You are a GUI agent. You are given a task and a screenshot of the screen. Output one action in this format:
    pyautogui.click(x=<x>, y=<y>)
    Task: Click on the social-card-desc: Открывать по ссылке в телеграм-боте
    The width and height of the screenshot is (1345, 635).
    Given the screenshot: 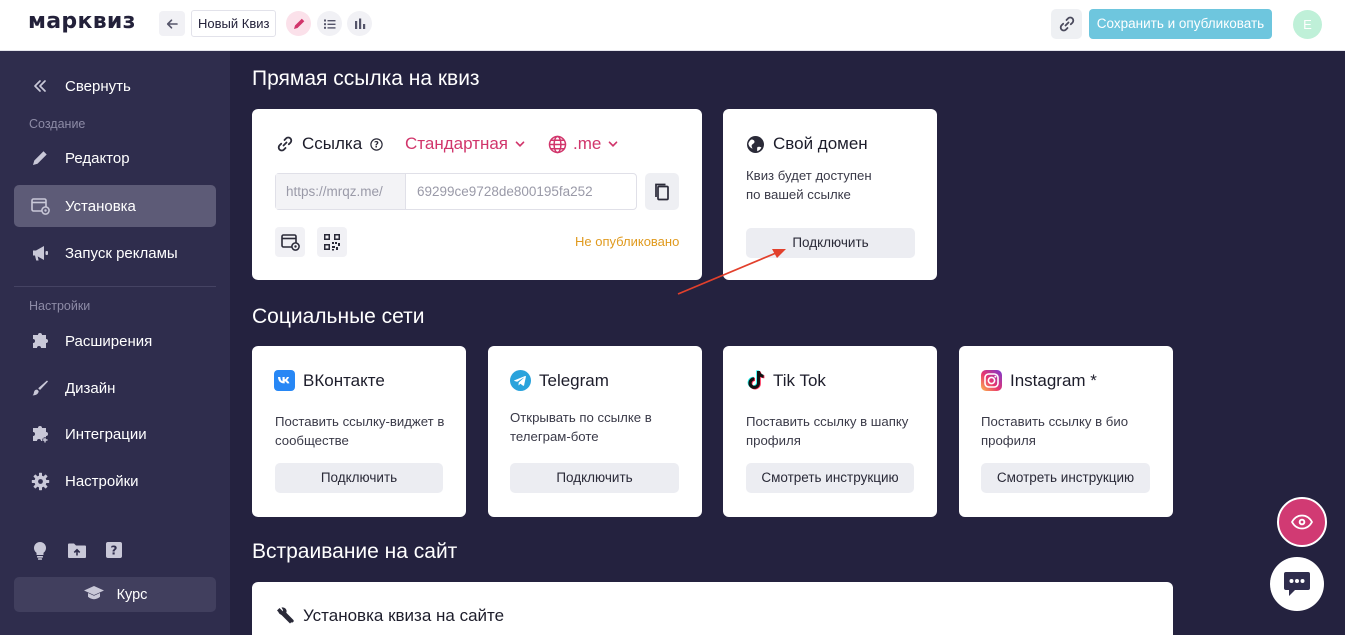 What is the action you would take?
    pyautogui.click(x=581, y=427)
    